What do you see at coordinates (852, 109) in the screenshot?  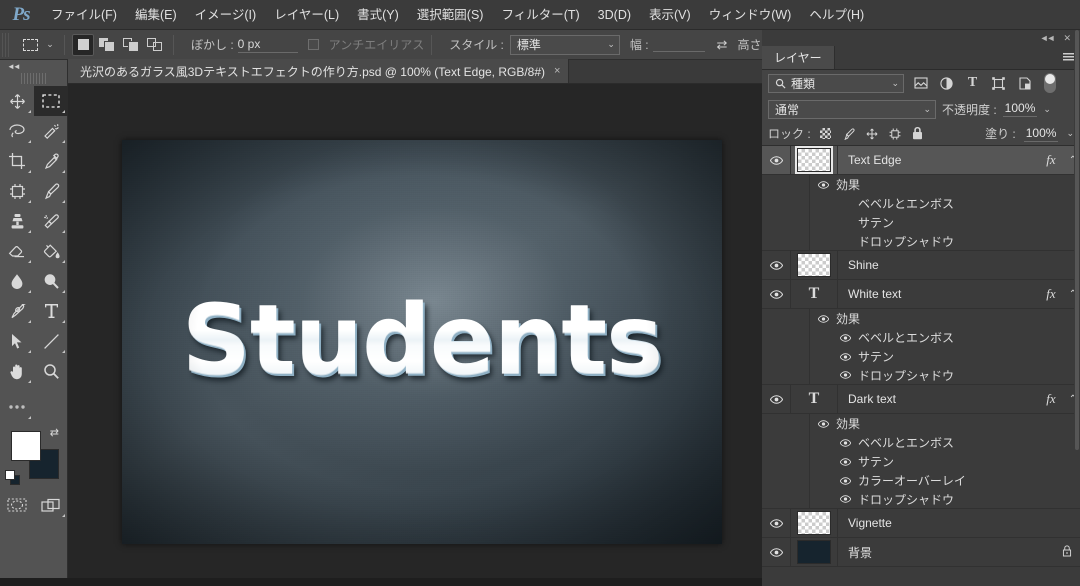 I see `blend-mode-select: 通常 ⌄` at bounding box center [852, 109].